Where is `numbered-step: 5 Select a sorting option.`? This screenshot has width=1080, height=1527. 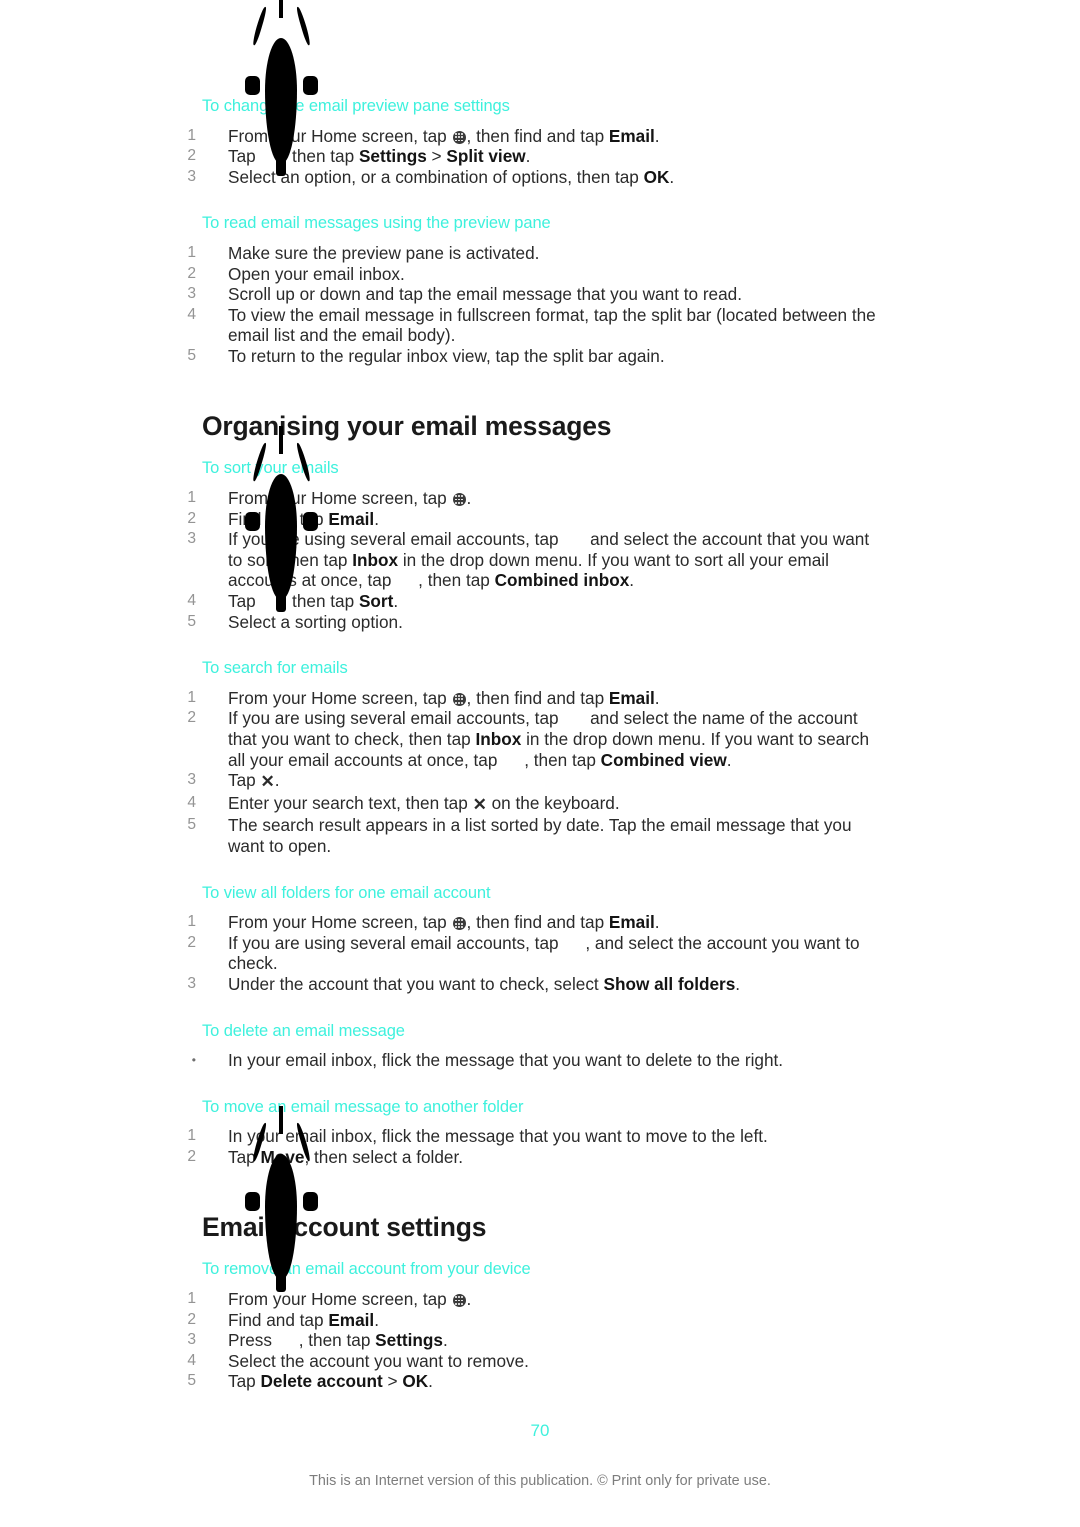 numbered-step: 5 Select a sorting option. is located at coordinates (531, 622).